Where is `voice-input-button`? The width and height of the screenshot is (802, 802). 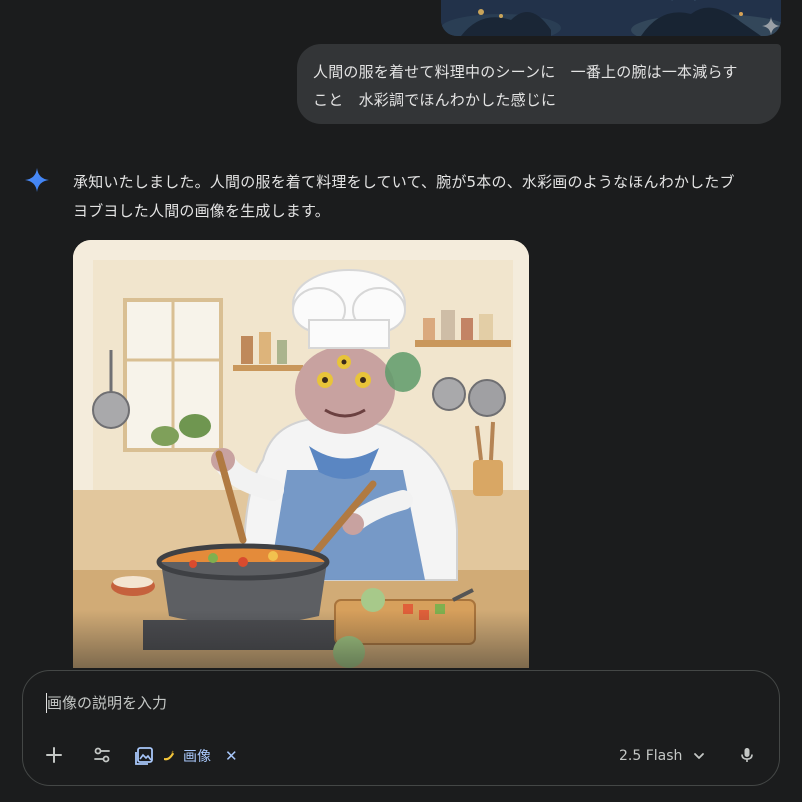
voice-input-button is located at coordinates (747, 755).